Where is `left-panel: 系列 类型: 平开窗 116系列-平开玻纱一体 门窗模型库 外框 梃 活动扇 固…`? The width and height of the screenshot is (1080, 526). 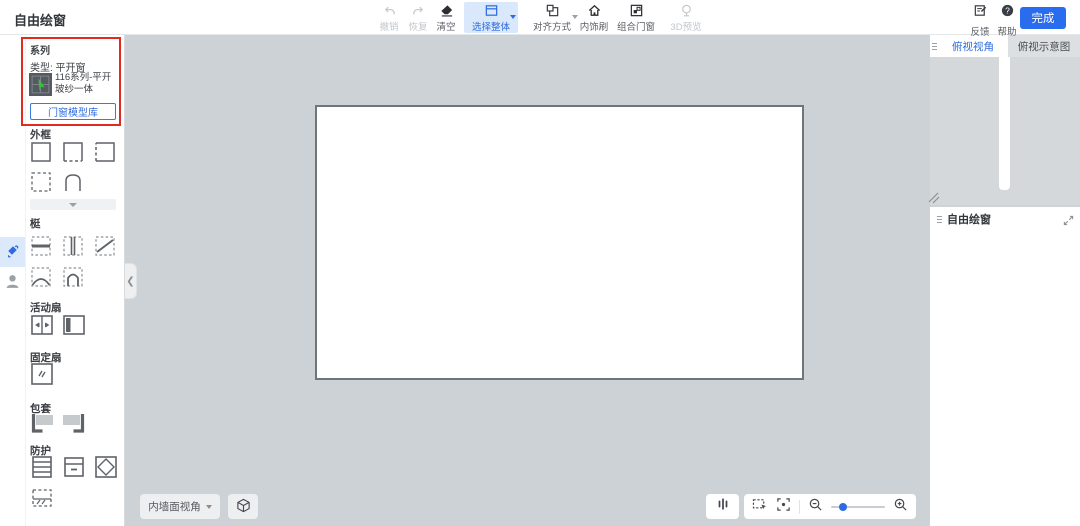 left-panel: 系列 类型: 平开窗 116系列-平开玻纱一体 门窗模型库 外框 梃 活动扇 固… is located at coordinates (62, 280).